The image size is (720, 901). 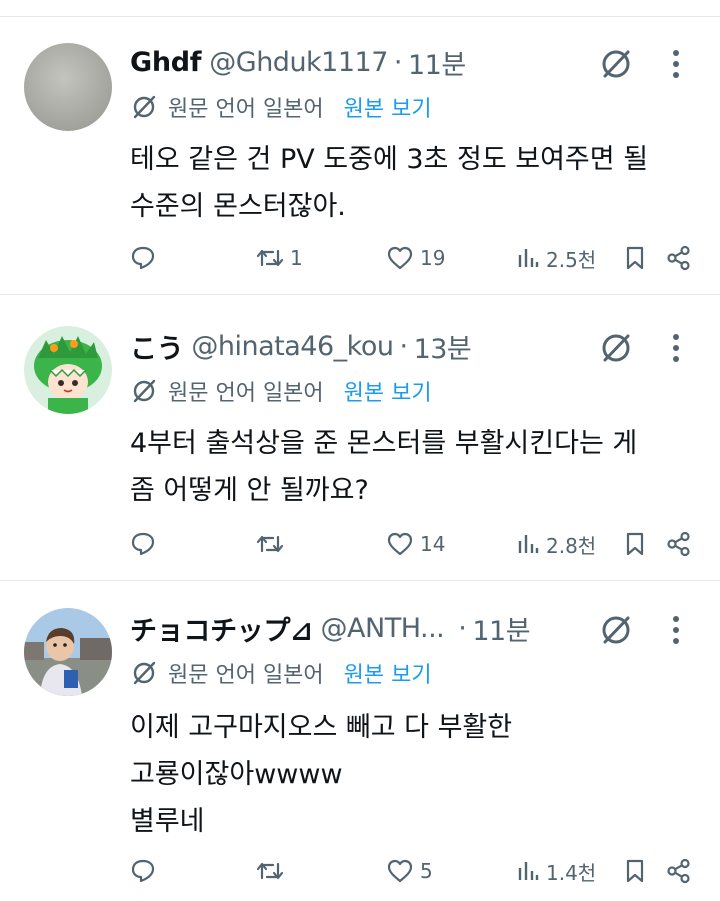 What do you see at coordinates (360, 871) in the screenshot?
I see `action-bar: 5 1.4천` at bounding box center [360, 871].